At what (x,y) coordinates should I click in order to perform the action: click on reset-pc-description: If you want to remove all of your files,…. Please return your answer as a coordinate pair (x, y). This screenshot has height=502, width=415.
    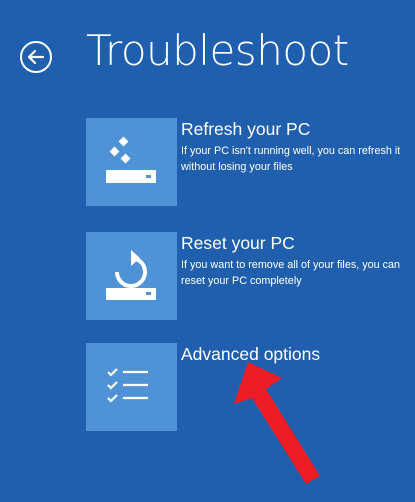
    Looking at the image, I should click on (291, 273).